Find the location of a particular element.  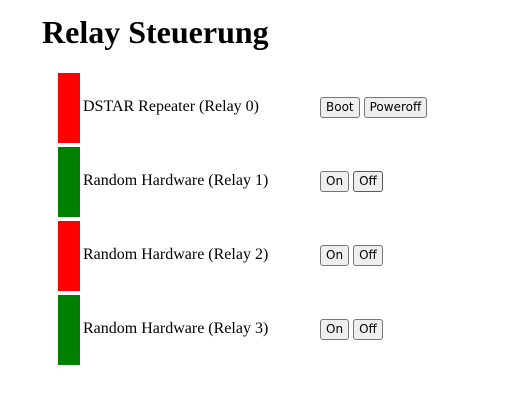

relay-0-boot-button: Boot is located at coordinates (340, 107).